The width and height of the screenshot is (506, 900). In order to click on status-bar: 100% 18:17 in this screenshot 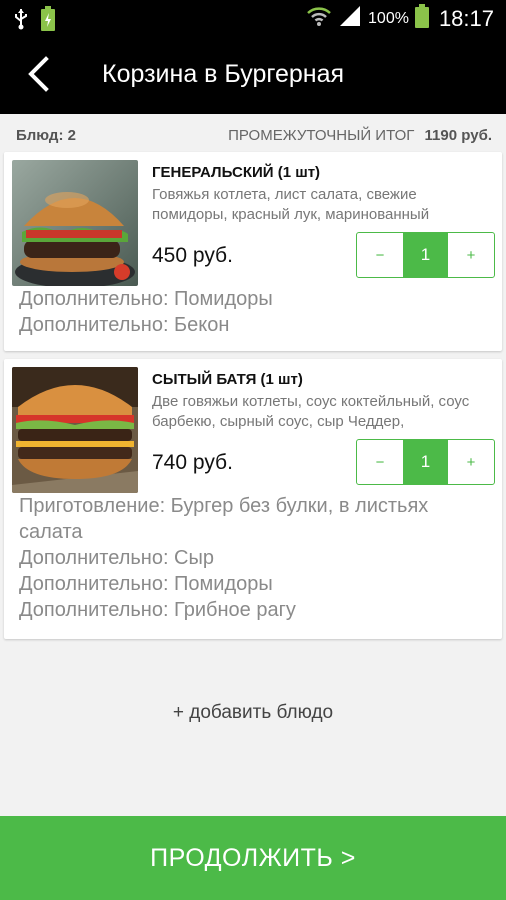, I will do `click(253, 18)`.